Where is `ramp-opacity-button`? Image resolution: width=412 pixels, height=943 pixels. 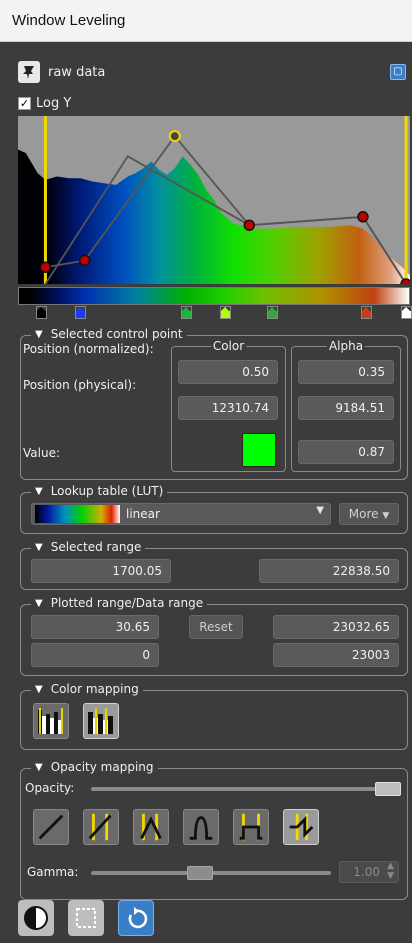 ramp-opacity-button is located at coordinates (51, 827).